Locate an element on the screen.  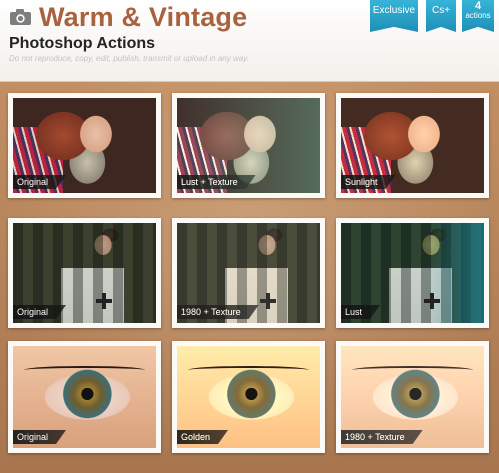
preview-photo-girl: Sunlight is located at coordinates (412, 145).